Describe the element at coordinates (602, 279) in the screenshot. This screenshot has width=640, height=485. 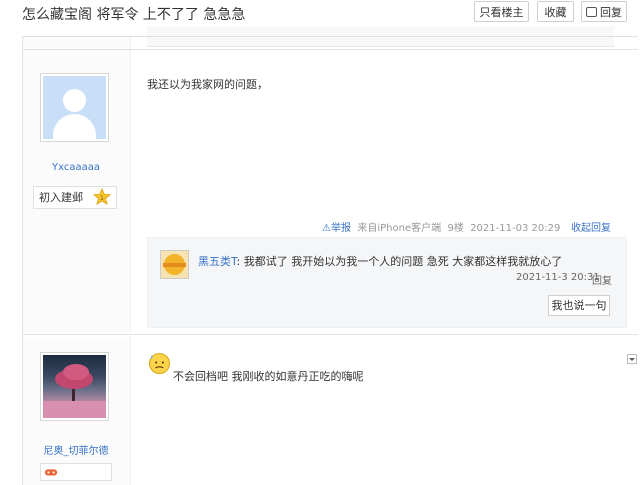
I see `reply-reply-link: 回复` at that location.